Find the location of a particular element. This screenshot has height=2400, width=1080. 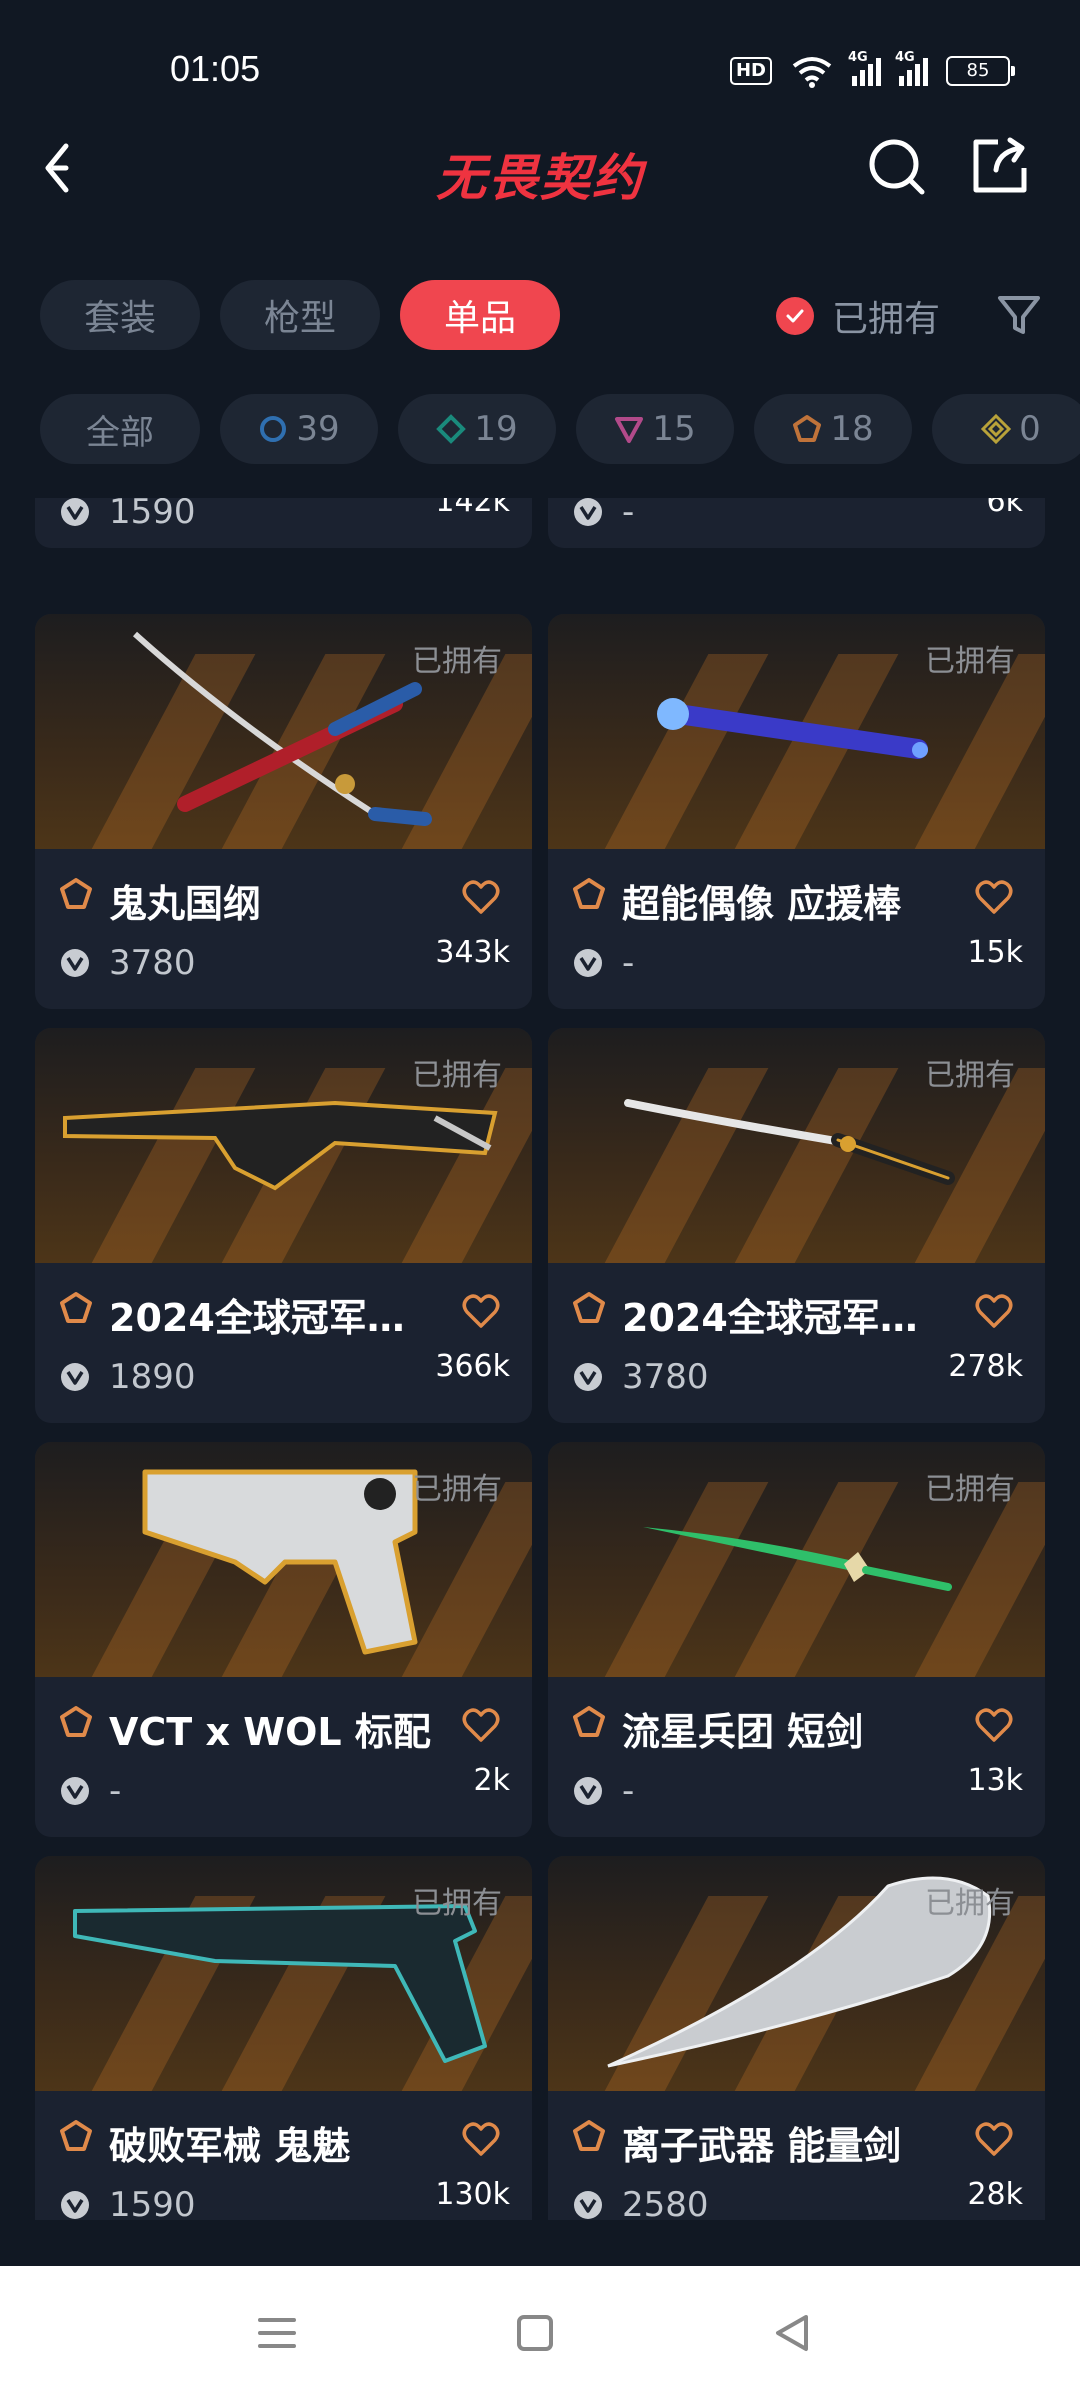

check-icon is located at coordinates (795, 316).